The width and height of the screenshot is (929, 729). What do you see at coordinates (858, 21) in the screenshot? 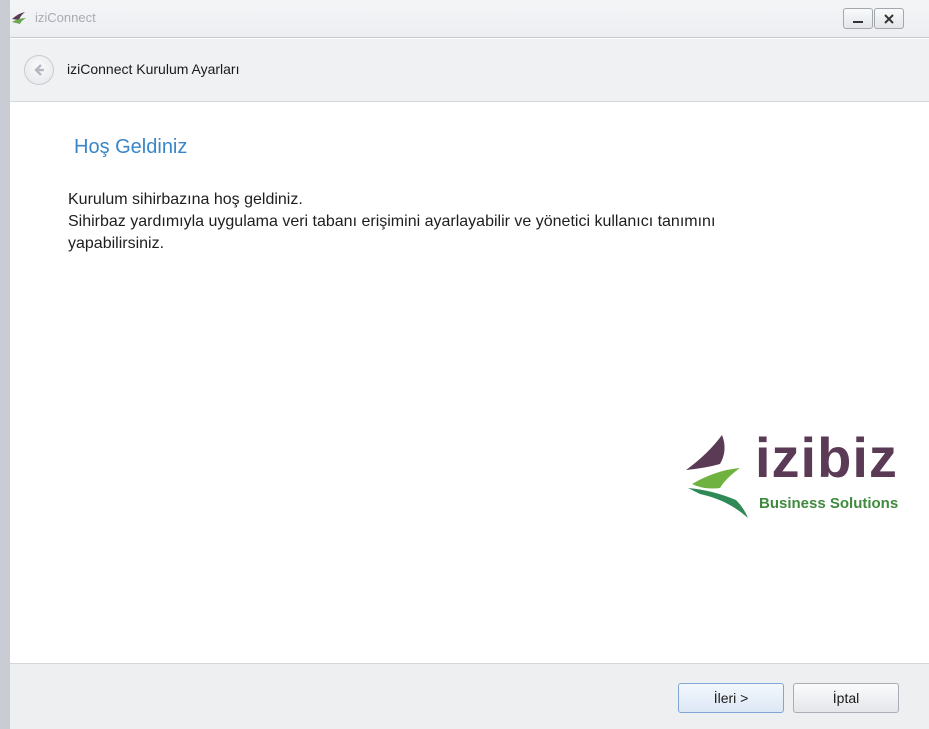
I see `minimize-icon` at bounding box center [858, 21].